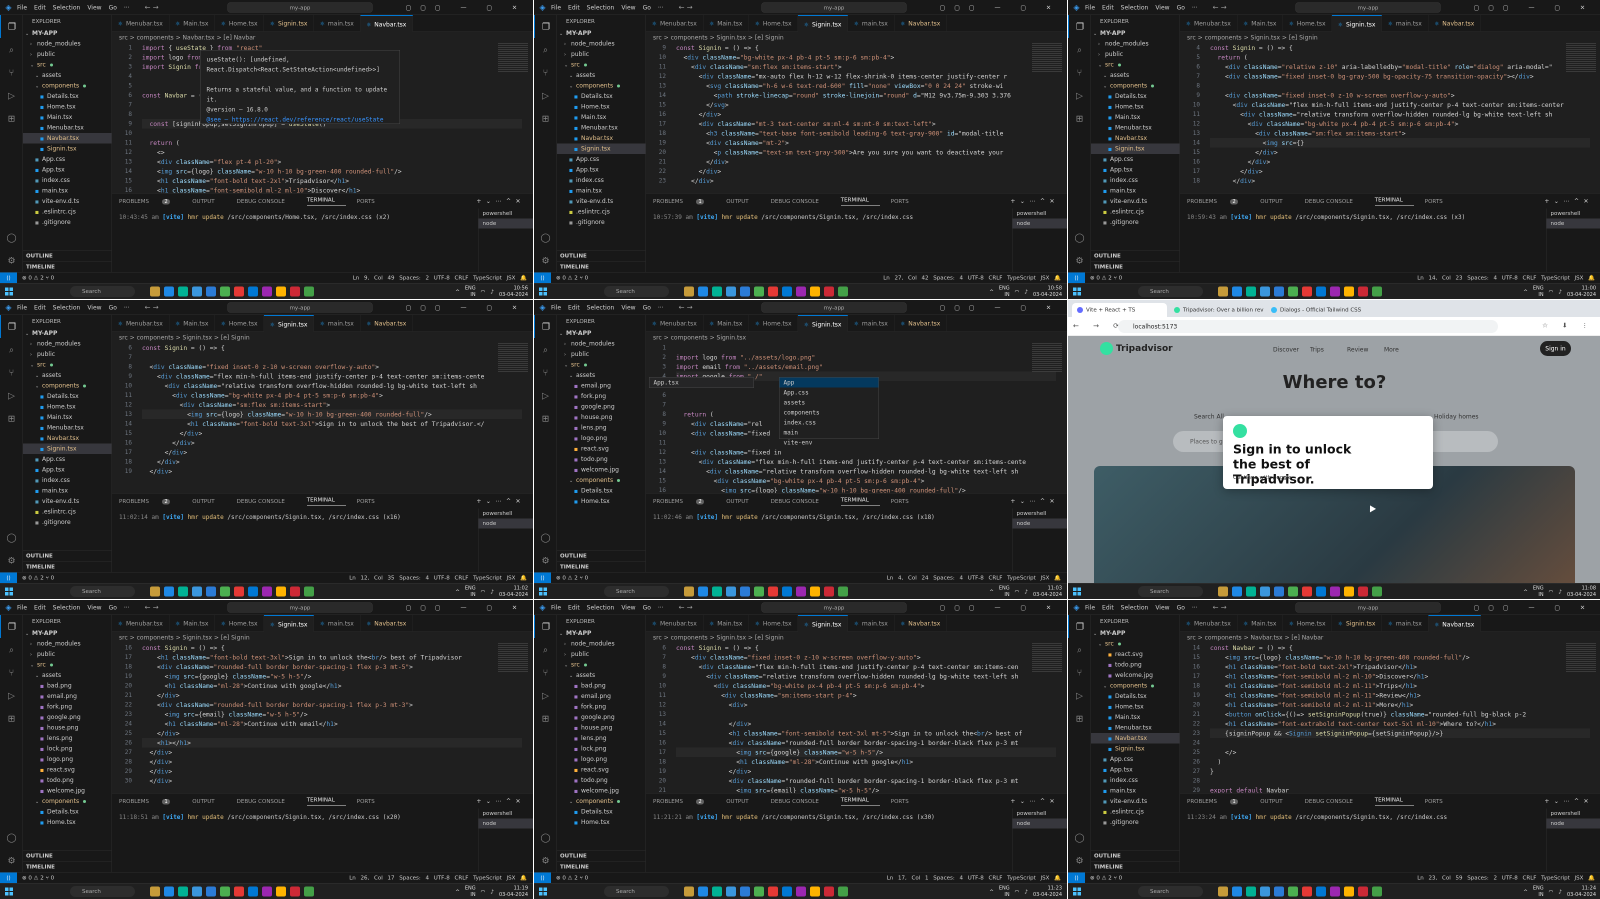  What do you see at coordinates (1040, 814) in the screenshot?
I see `terminal-powershell: powershell` at bounding box center [1040, 814].